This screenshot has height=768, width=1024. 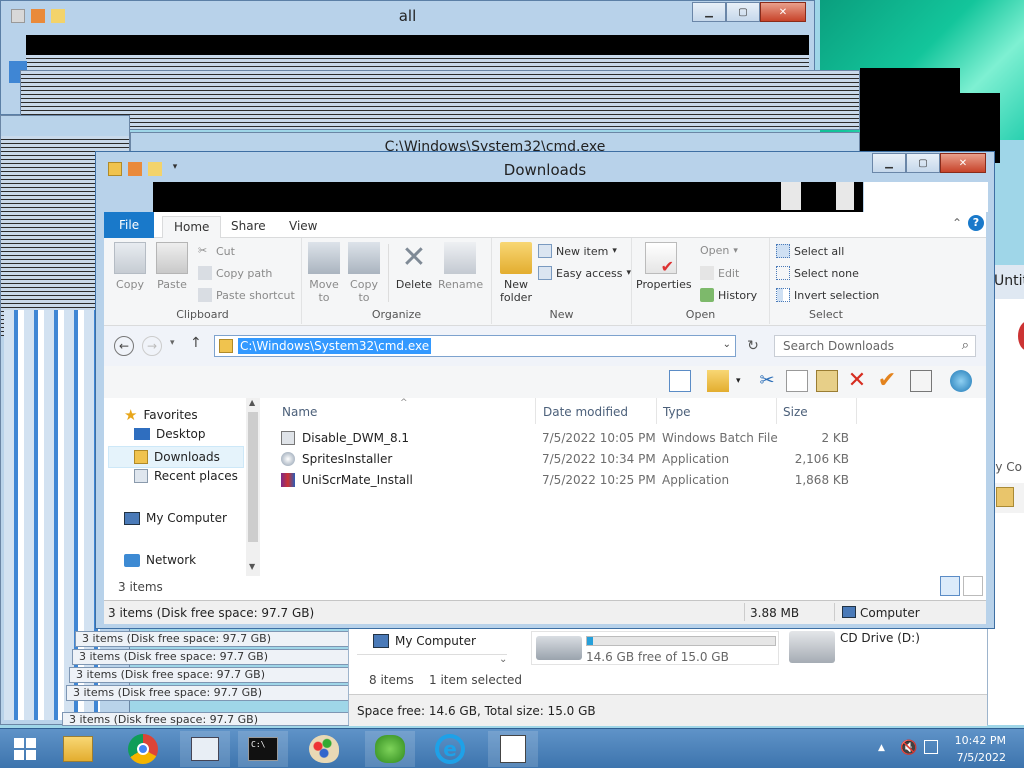 I want to click on forward-button: →, so click(x=152, y=346).